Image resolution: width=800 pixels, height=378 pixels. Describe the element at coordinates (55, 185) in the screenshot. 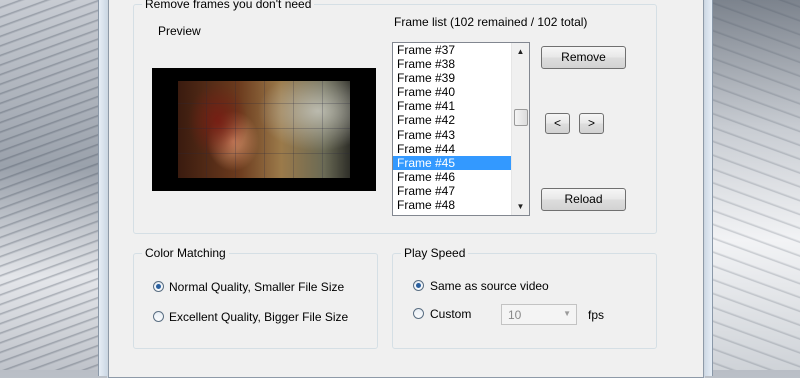

I see `desktop-background-left` at that location.